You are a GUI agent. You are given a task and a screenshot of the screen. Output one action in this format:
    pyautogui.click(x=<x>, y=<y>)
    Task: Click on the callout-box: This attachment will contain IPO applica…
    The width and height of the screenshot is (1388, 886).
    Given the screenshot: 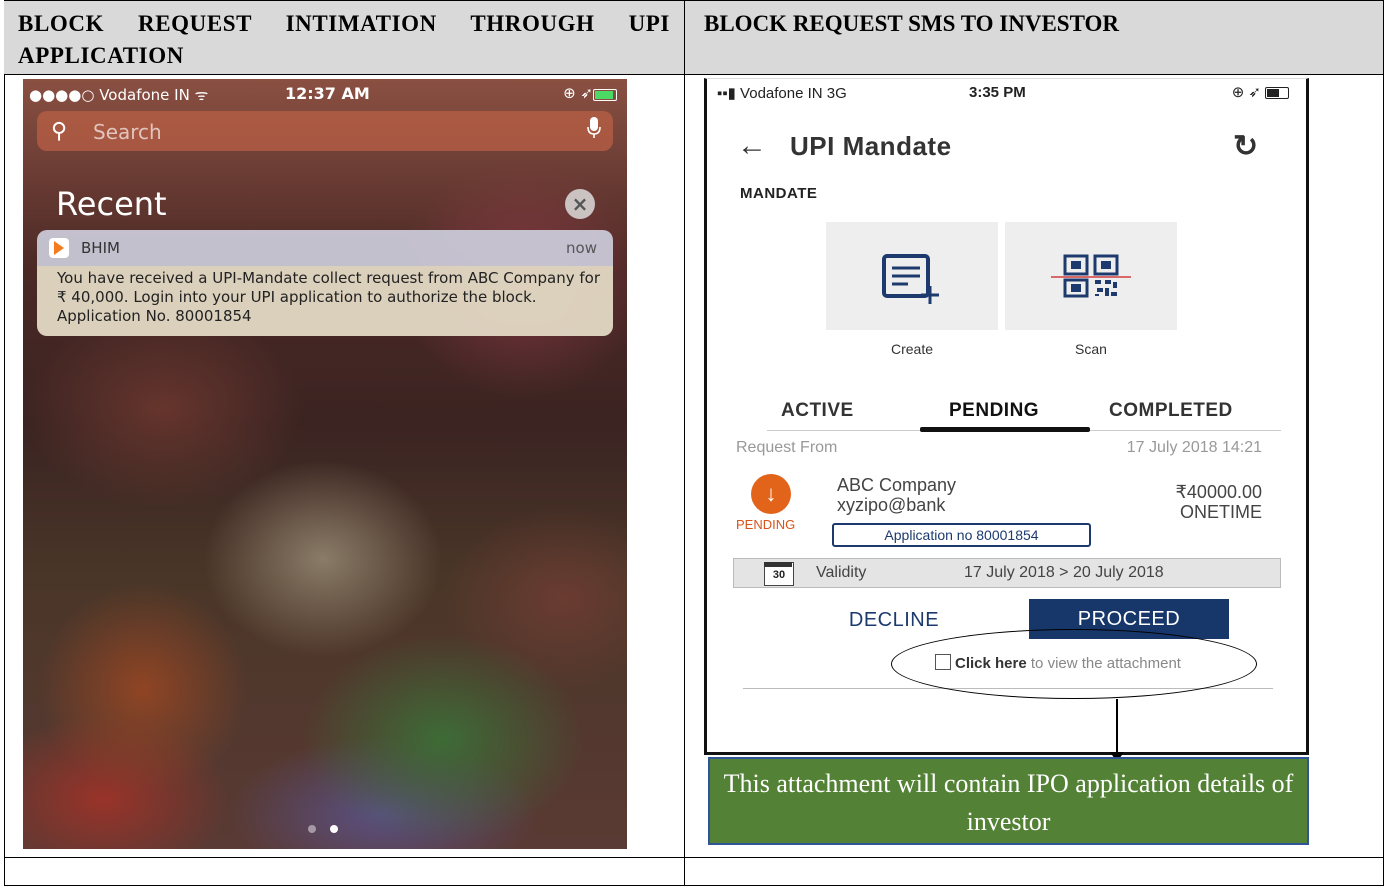 What is the action you would take?
    pyautogui.click(x=1008, y=801)
    